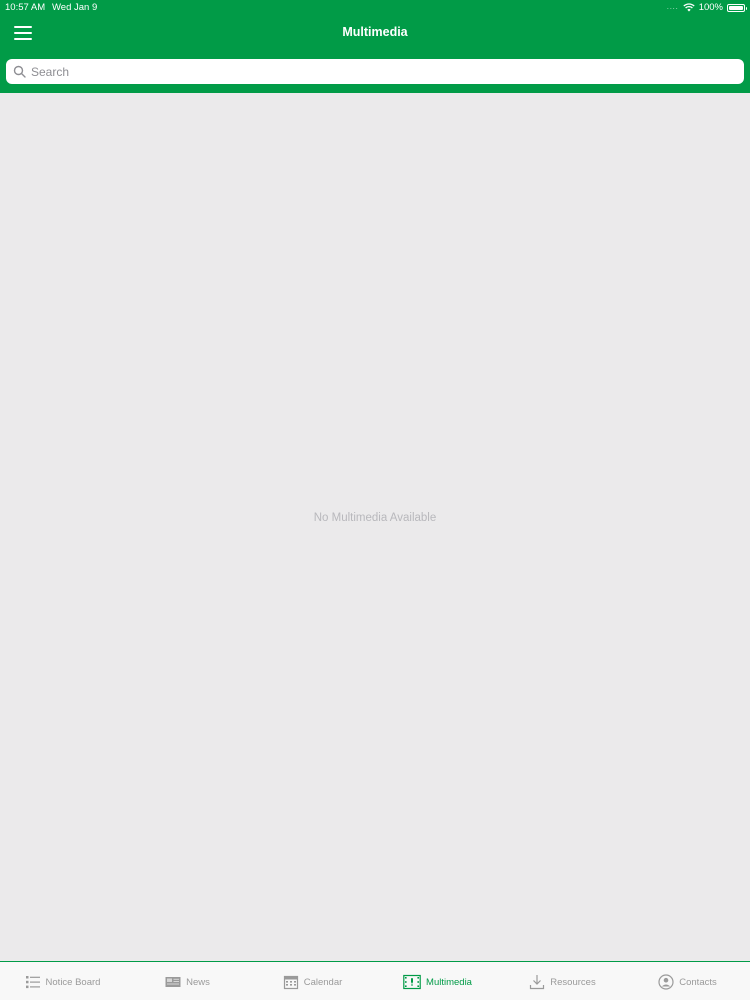  What do you see at coordinates (290, 982) in the screenshot?
I see `calendar-icon` at bounding box center [290, 982].